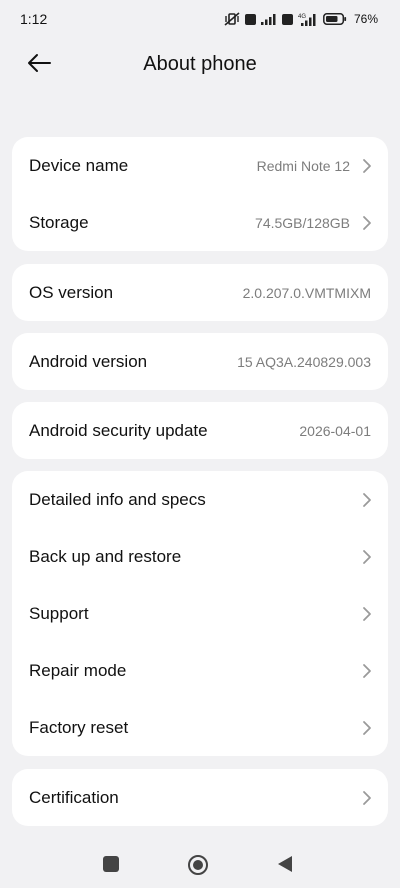 The width and height of the screenshot is (400, 888). Describe the element at coordinates (285, 864) in the screenshot. I see `back-triangle-icon` at that location.